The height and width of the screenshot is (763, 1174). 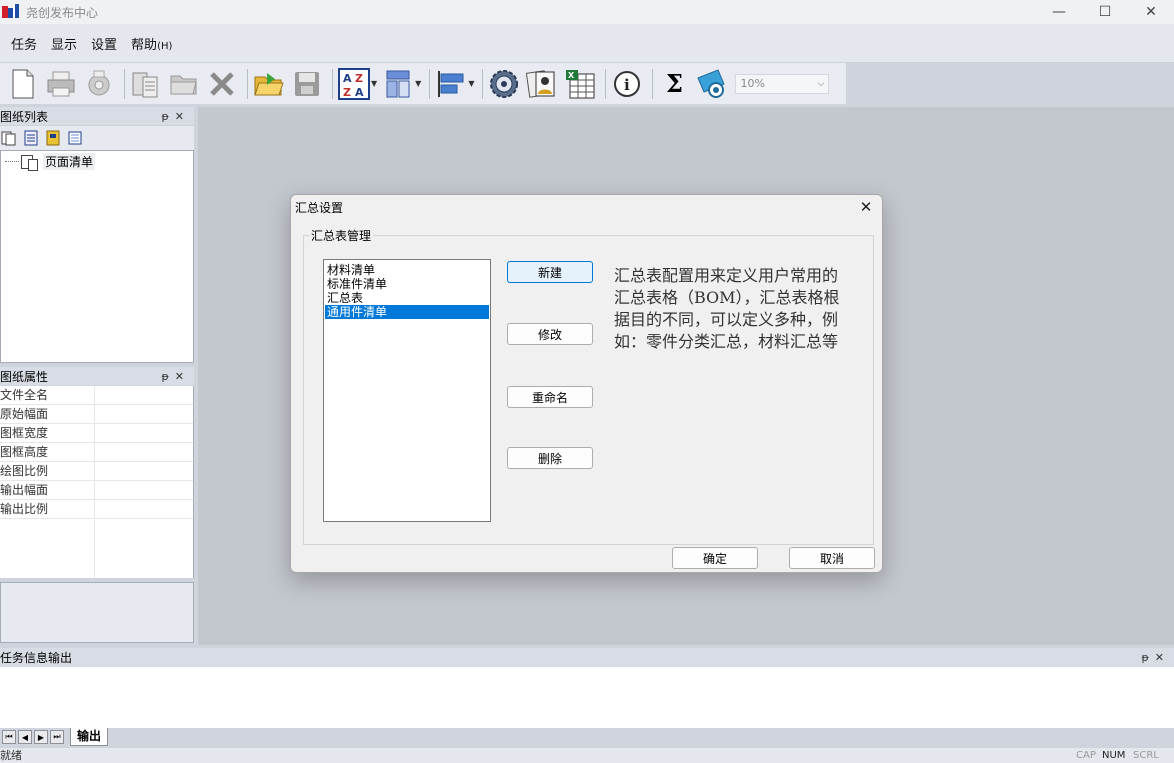 I want to click on zoom-lens-icon, so click(x=711, y=83).